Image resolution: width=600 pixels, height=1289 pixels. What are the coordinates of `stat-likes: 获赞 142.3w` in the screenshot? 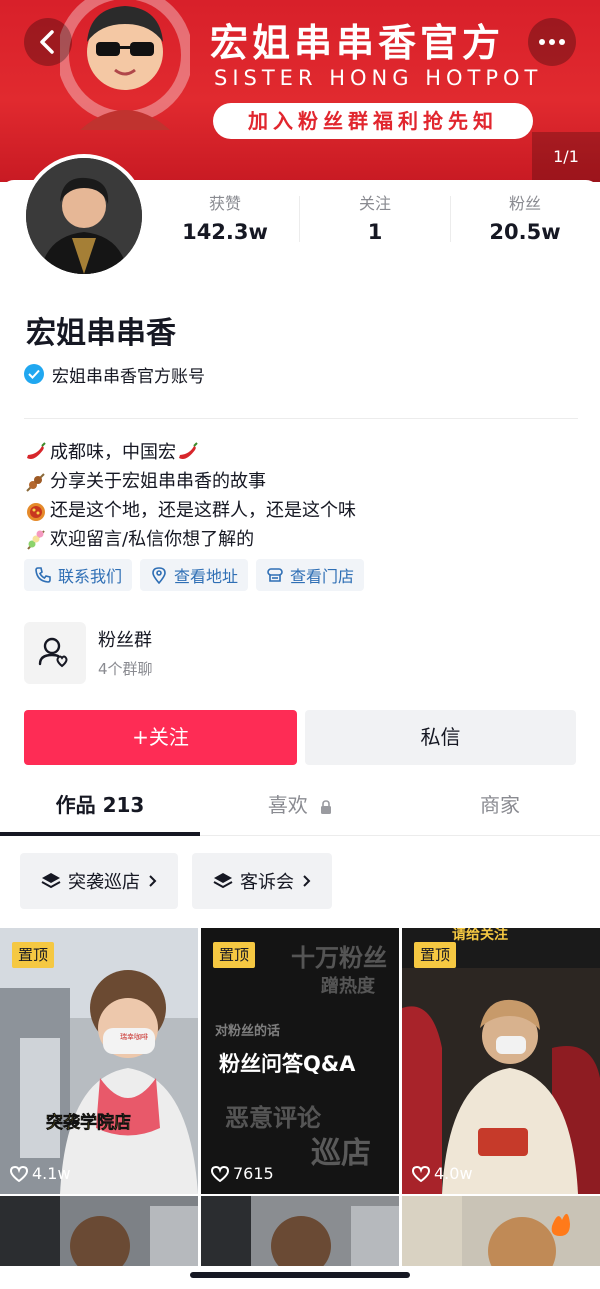 It's located at (225, 217).